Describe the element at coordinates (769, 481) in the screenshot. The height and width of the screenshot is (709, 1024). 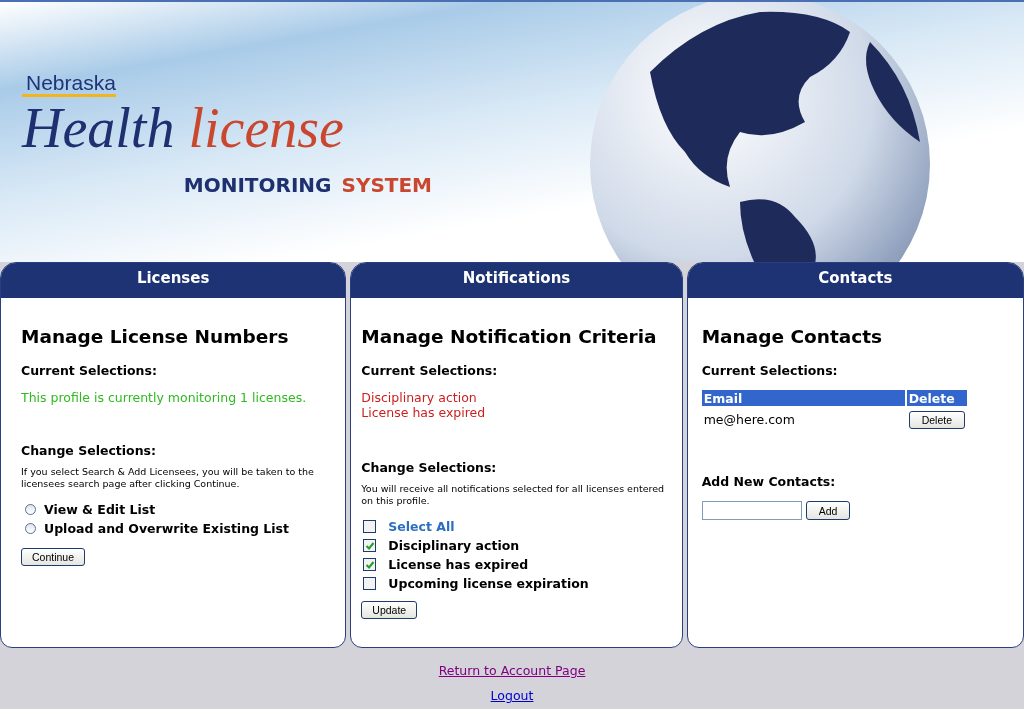
I see `section-label: Add New Contacts:` at that location.